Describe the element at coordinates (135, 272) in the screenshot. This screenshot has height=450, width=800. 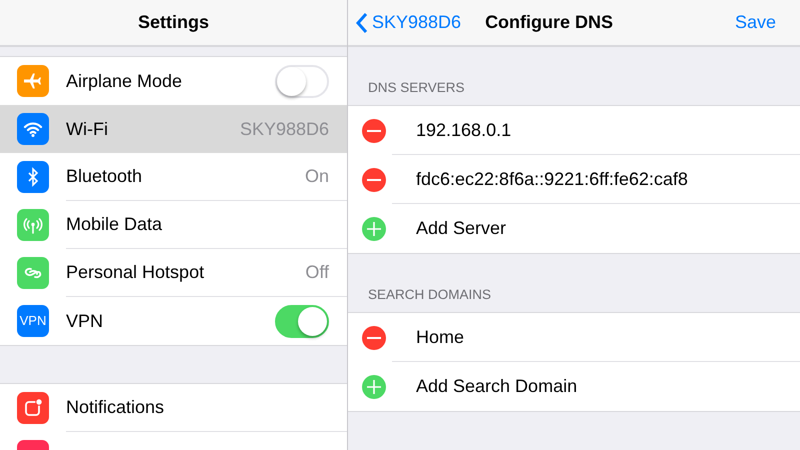
I see `row-label: Personal Hotspot` at that location.